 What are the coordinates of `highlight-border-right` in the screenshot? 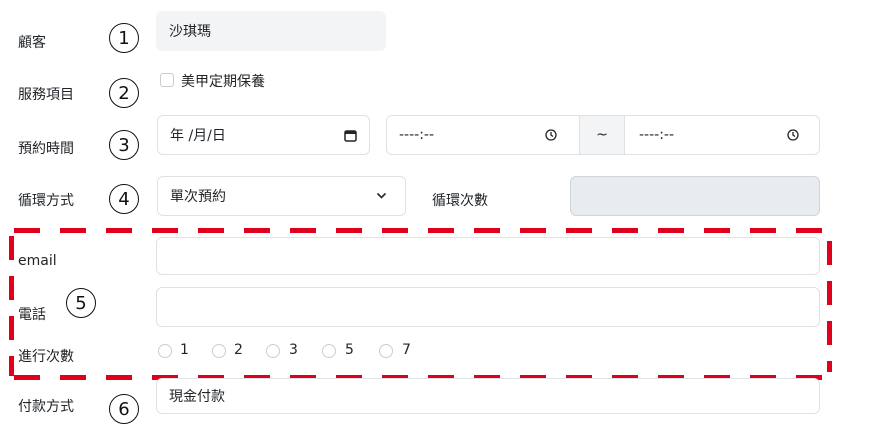 It's located at (829, 306).